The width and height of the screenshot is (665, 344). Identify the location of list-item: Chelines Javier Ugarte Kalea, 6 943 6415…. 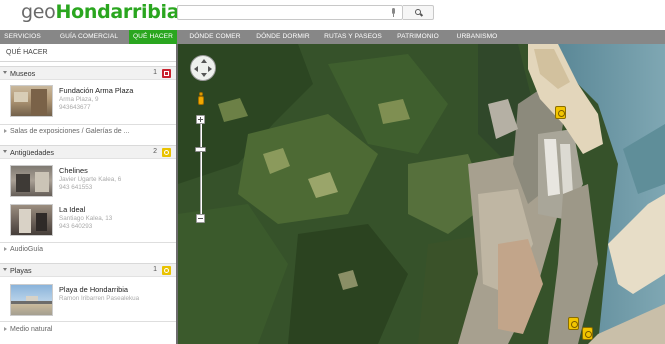
(88, 182).